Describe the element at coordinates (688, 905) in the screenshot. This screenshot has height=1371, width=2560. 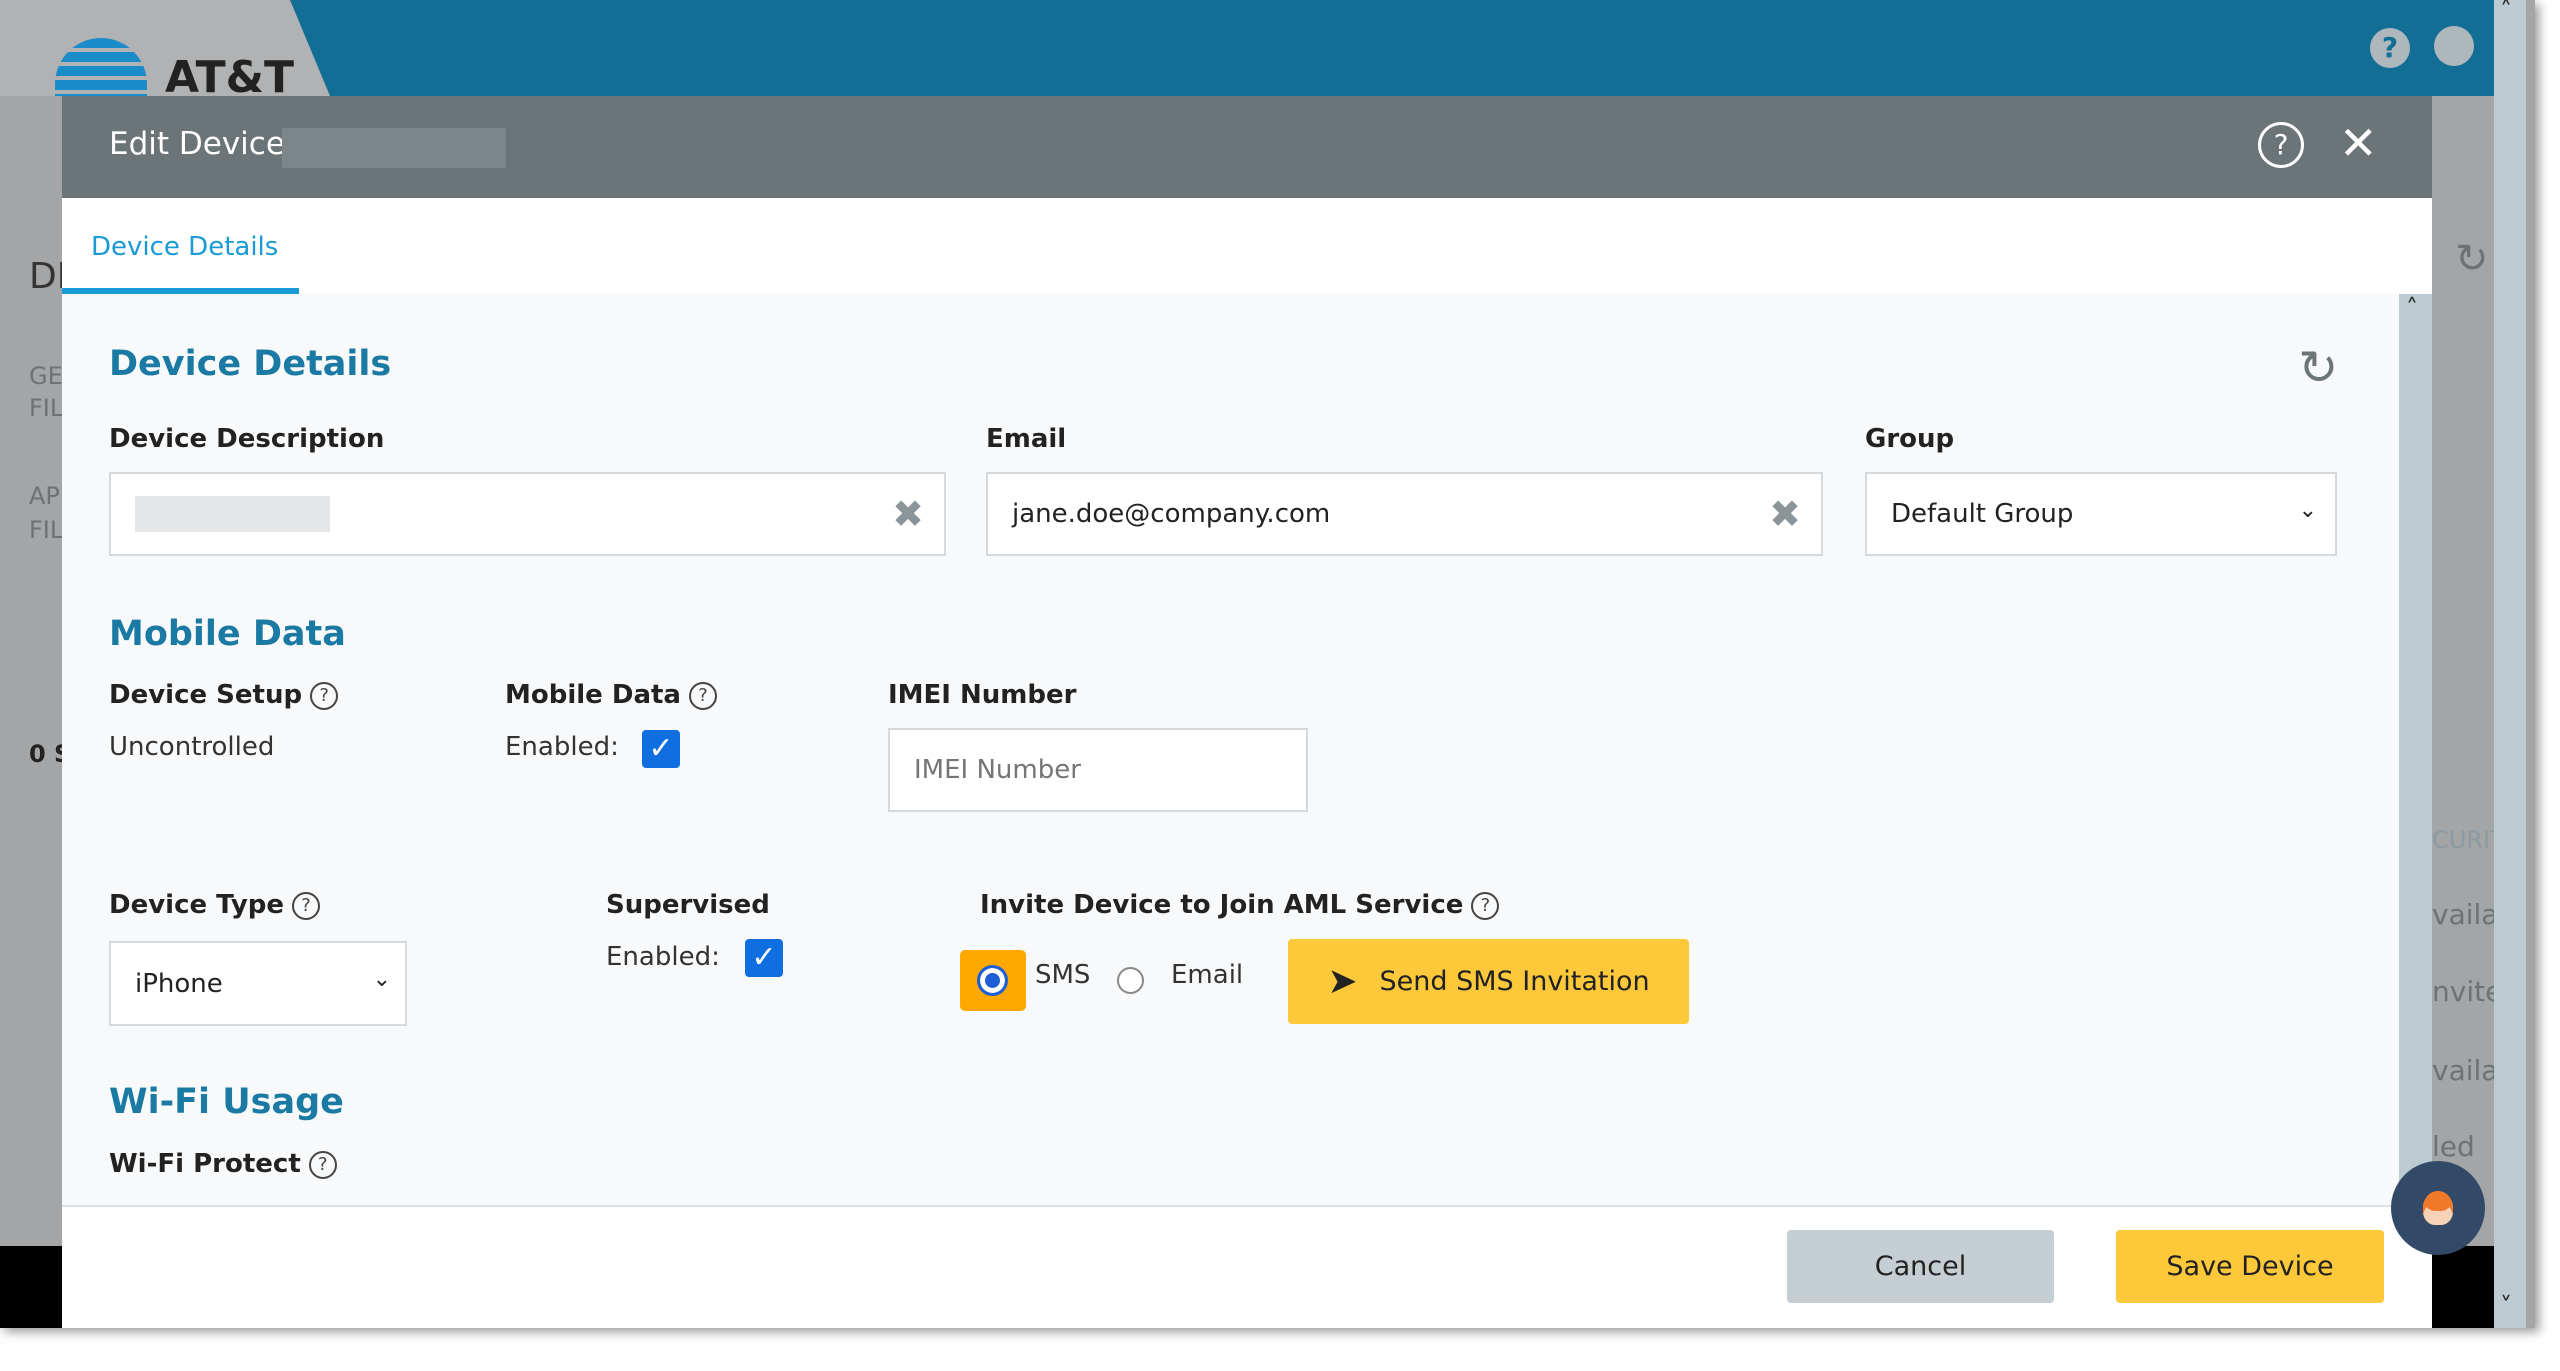
I see `supervised-label: Supervised` at that location.